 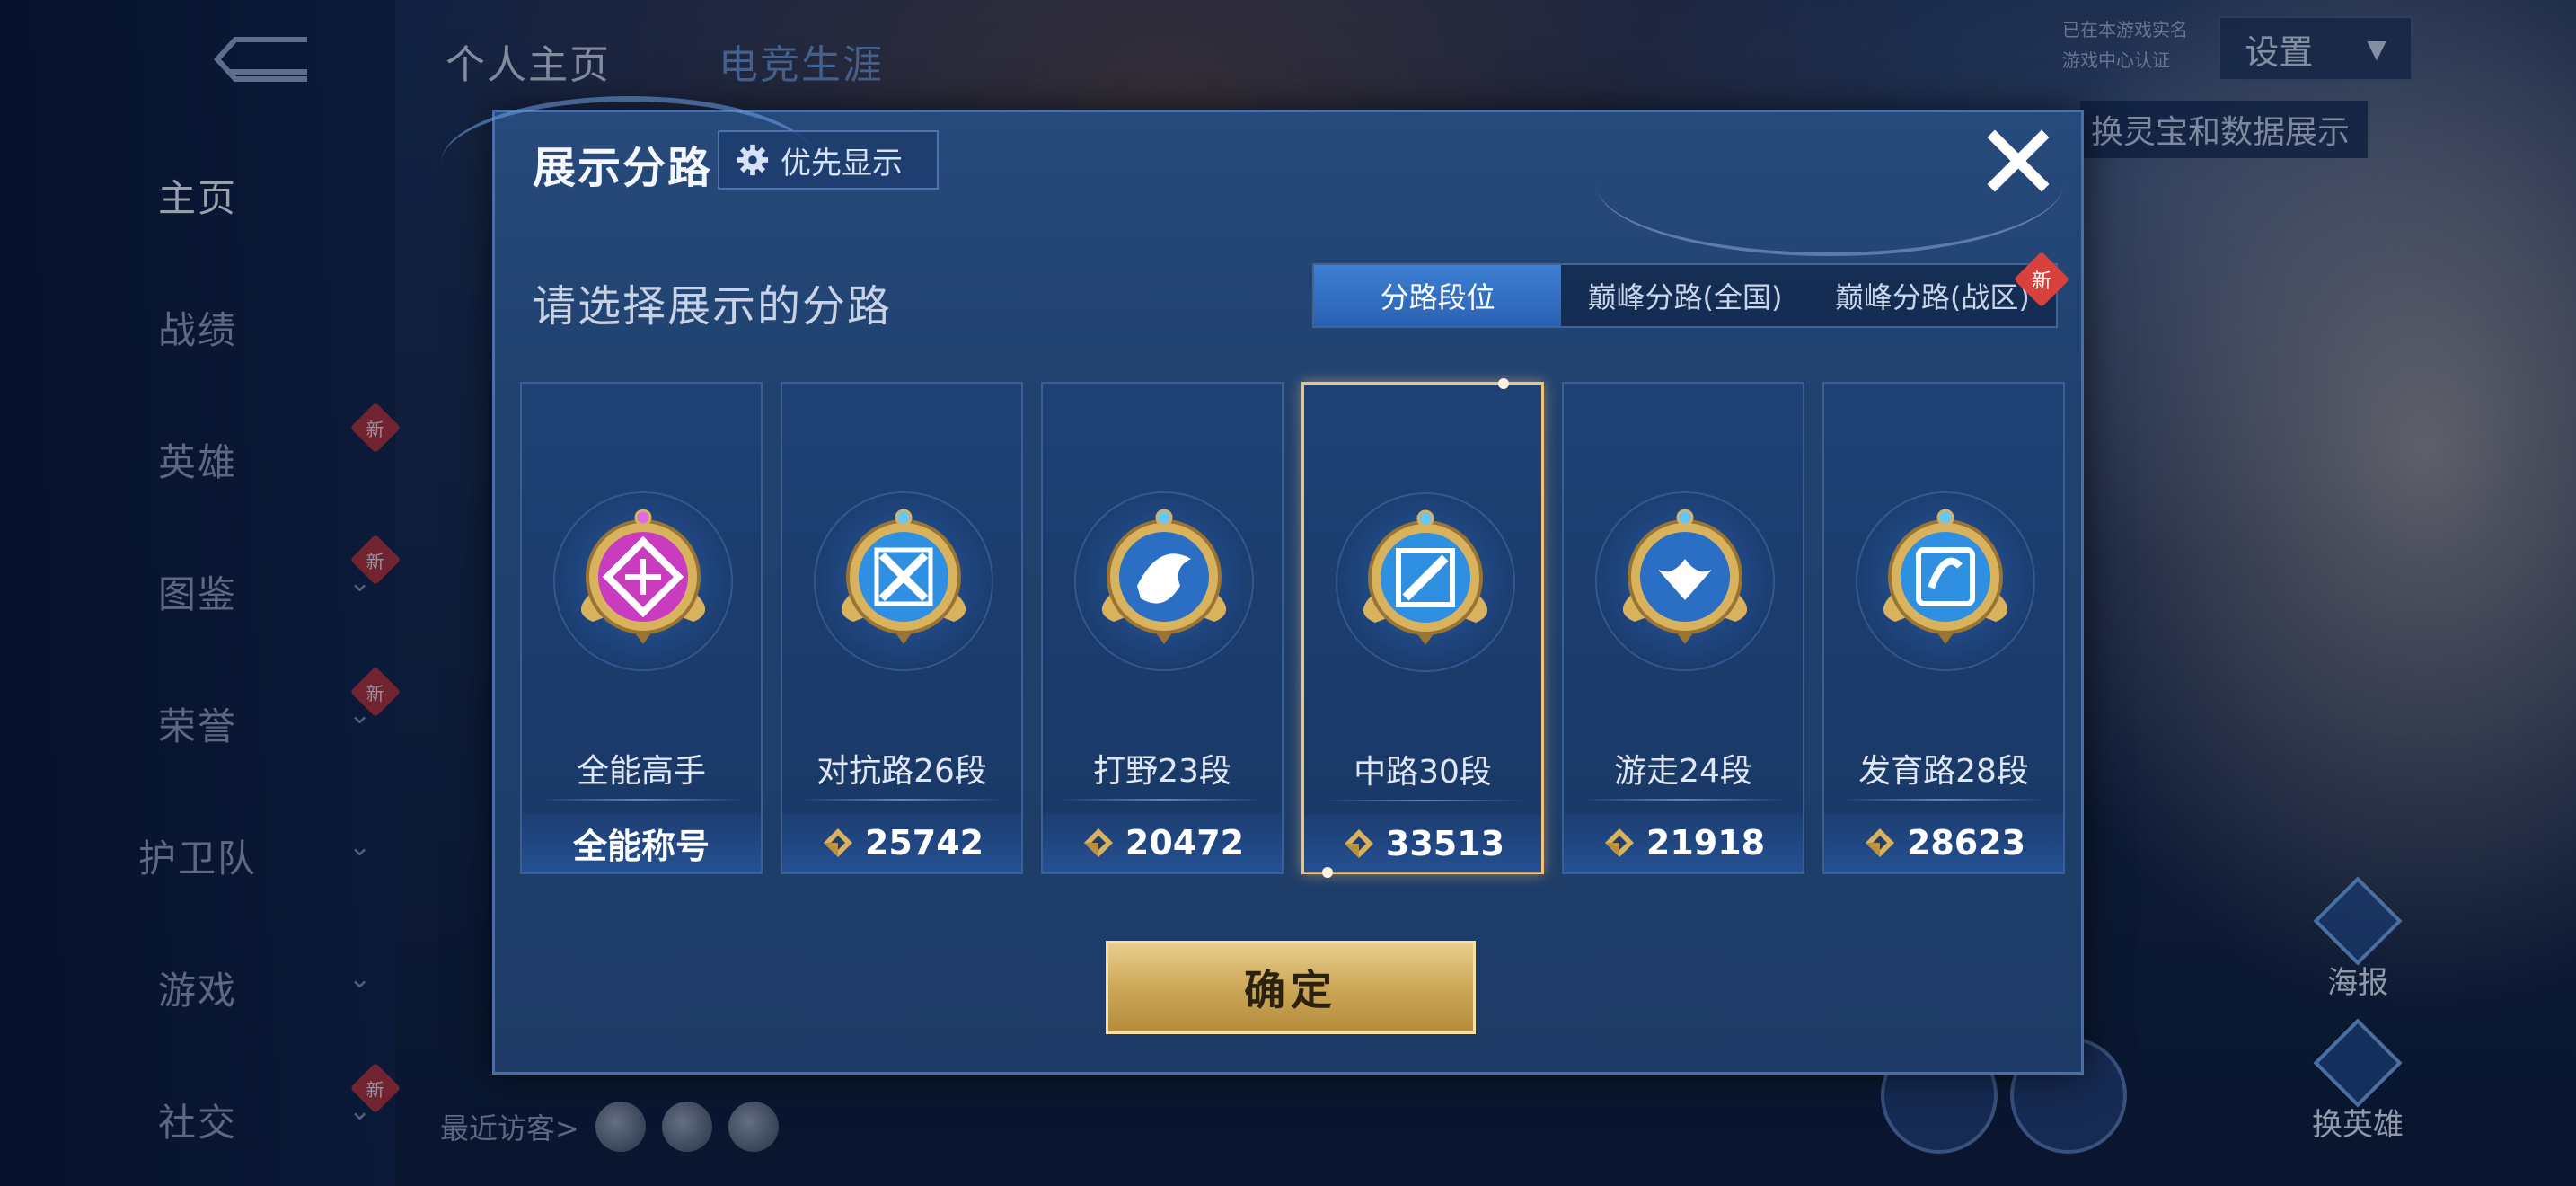 I want to click on lane-card-score-value: 28623, so click(x=1966, y=843).